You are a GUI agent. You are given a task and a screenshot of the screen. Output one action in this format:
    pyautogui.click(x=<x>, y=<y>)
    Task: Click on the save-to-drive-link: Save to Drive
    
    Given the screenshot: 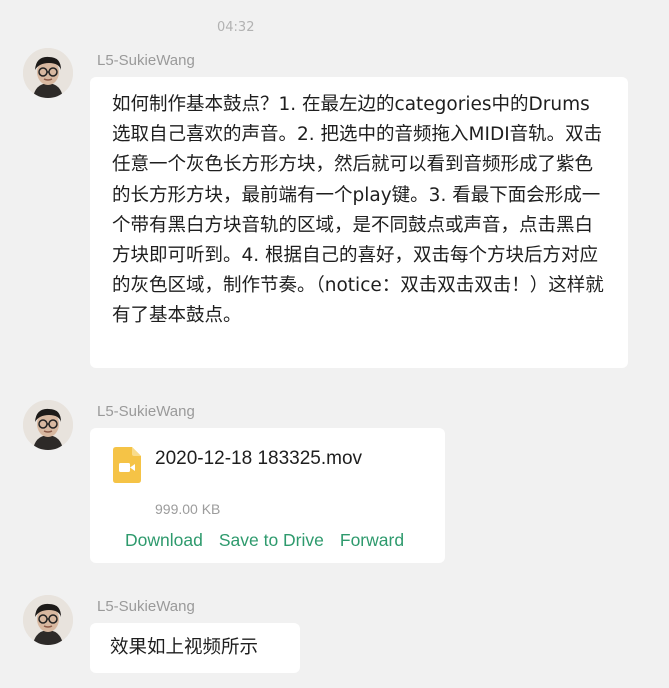 What is the action you would take?
    pyautogui.click(x=271, y=540)
    